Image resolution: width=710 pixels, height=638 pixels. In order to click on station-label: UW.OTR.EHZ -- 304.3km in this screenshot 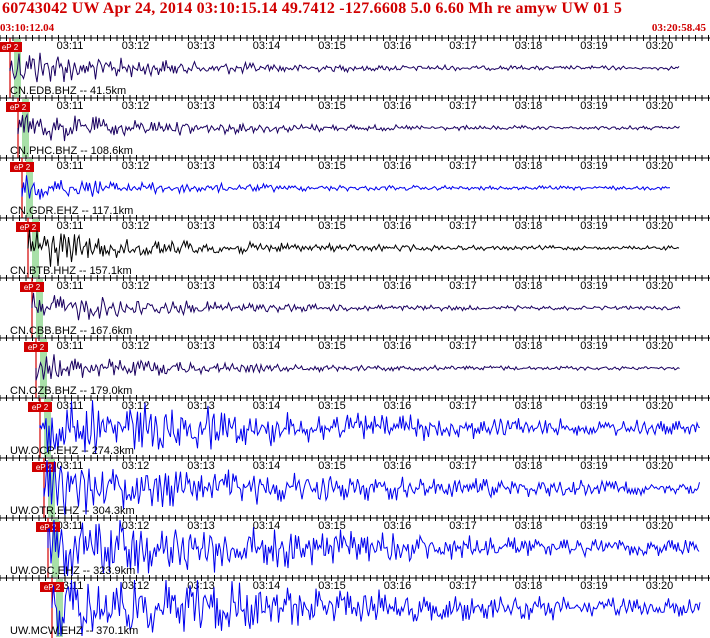, I will do `click(72, 511)`.